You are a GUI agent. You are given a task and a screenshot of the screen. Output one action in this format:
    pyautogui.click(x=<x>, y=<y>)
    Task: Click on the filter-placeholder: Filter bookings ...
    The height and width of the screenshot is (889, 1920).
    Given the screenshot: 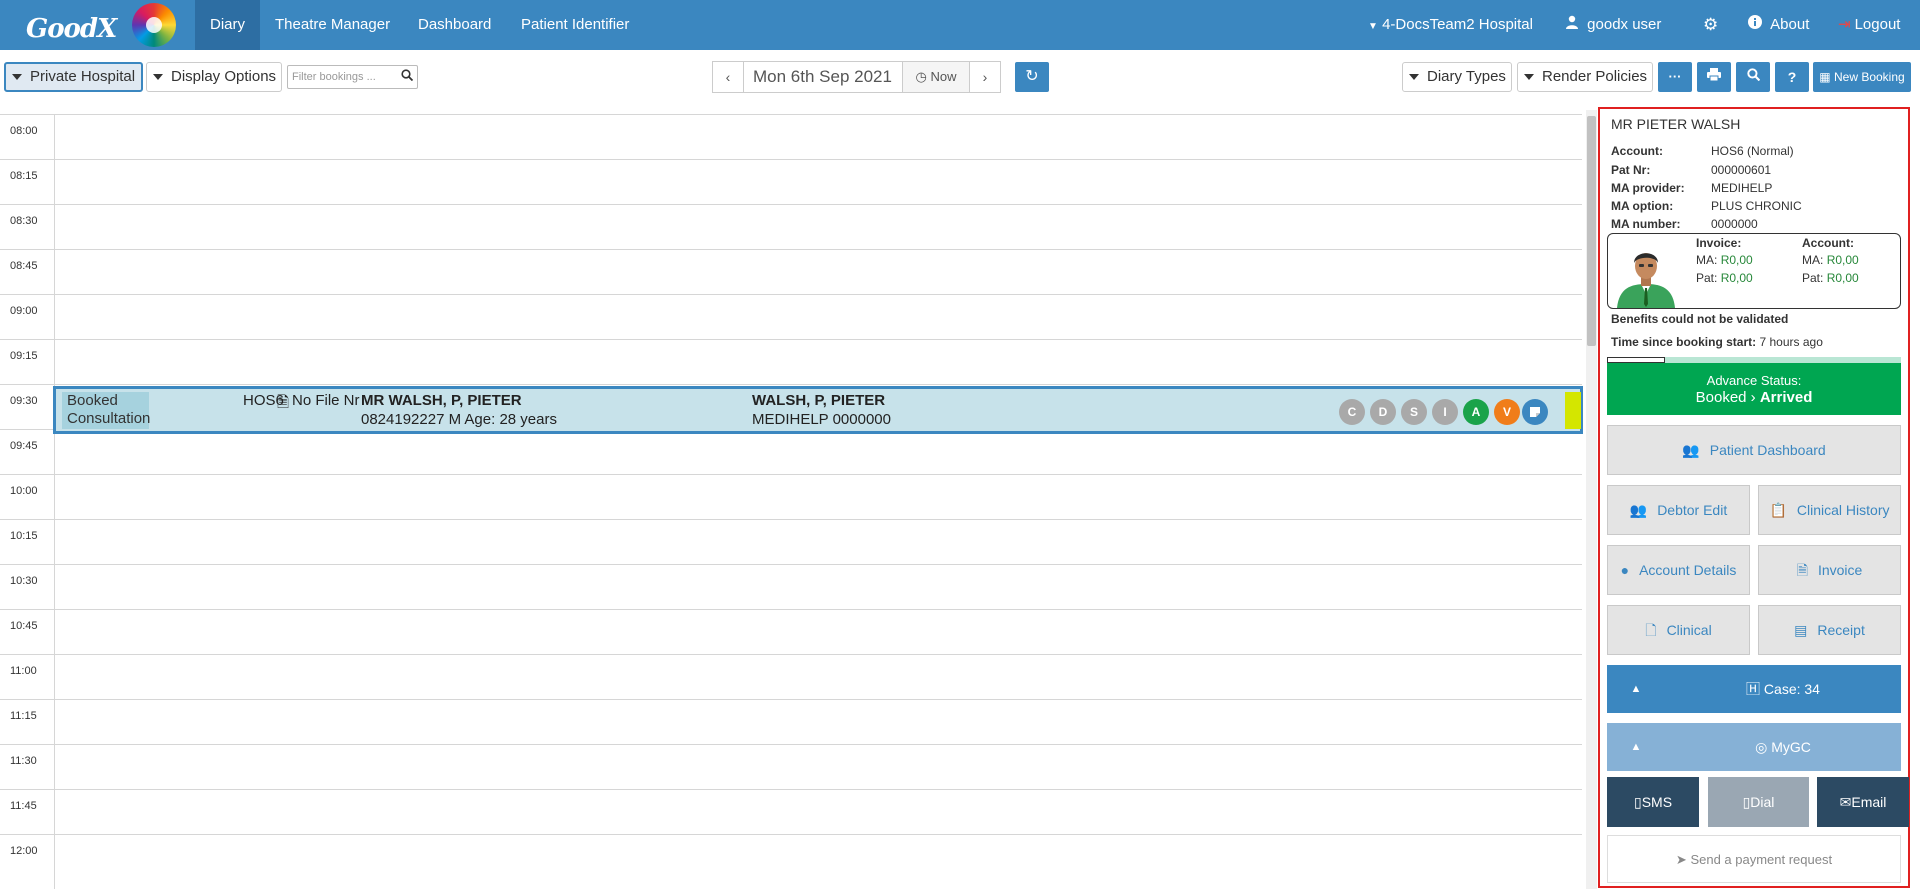 What is the action you would take?
    pyautogui.click(x=334, y=77)
    